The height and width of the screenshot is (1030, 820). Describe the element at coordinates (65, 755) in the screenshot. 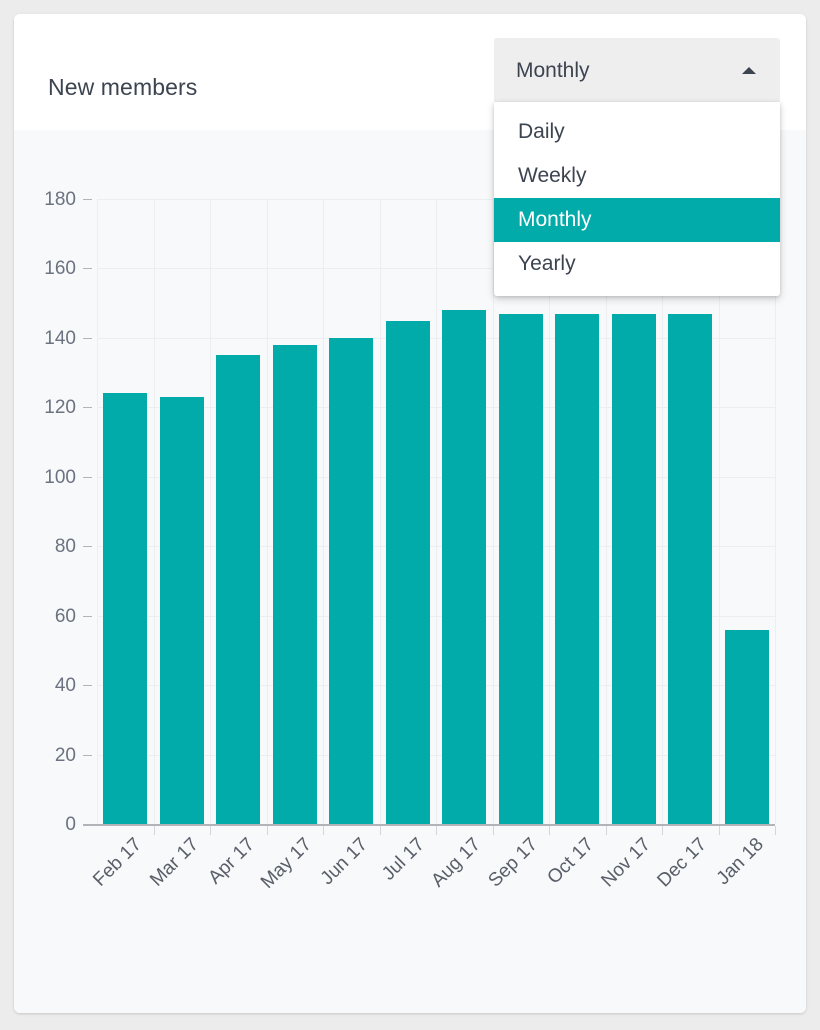

I see `y-tick-label: 20` at that location.